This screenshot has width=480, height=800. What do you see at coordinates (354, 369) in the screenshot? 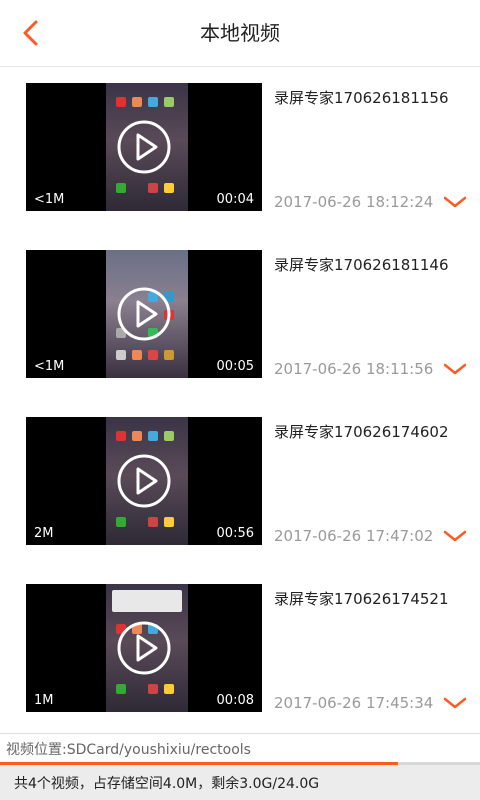
I see `video-date: 2017-06-26 18:11:56` at bounding box center [354, 369].